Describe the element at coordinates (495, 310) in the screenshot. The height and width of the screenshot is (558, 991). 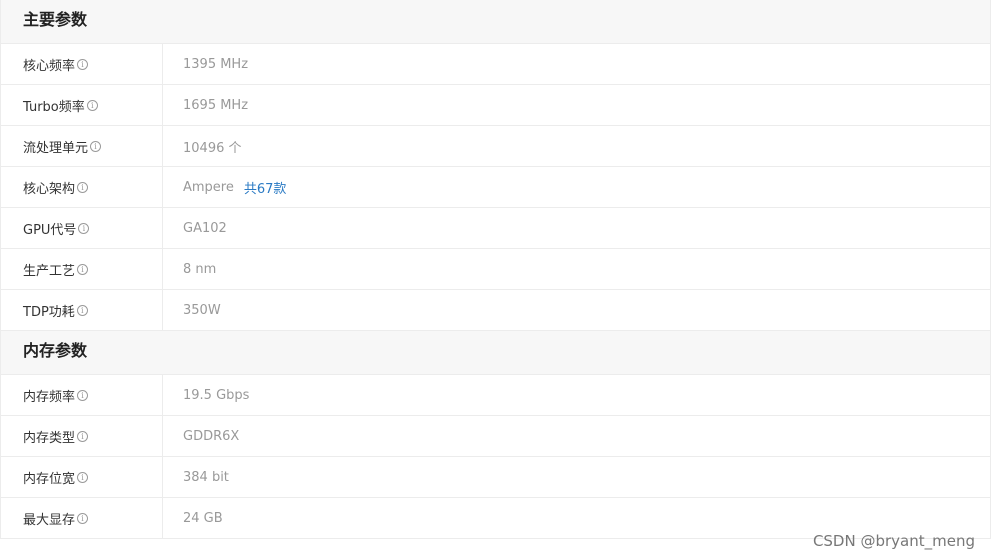
I see `spec-row-tdp: TDP功耗 i 350W` at that location.